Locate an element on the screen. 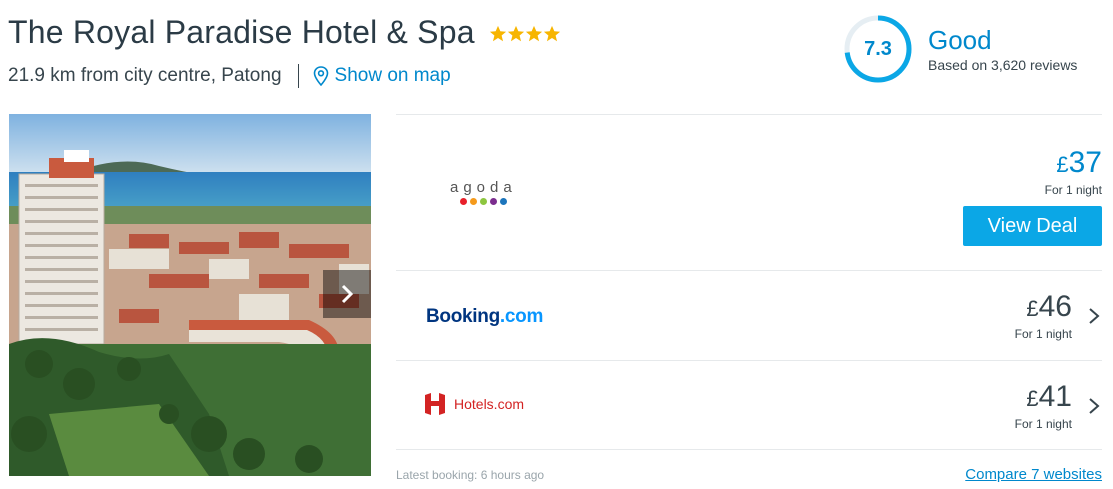 Image resolution: width=1113 pixels, height=489 pixels. show-on-map-link: Show on map is located at coordinates (382, 76).